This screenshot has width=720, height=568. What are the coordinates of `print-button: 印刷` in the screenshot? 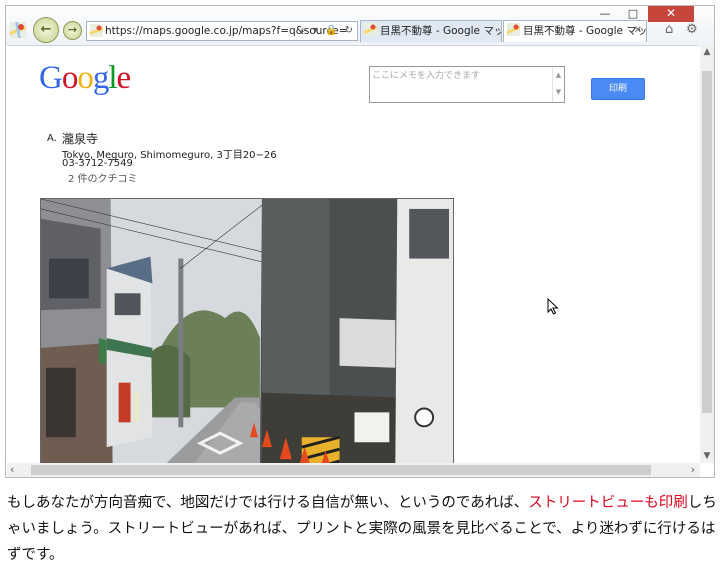 It's located at (618, 89).